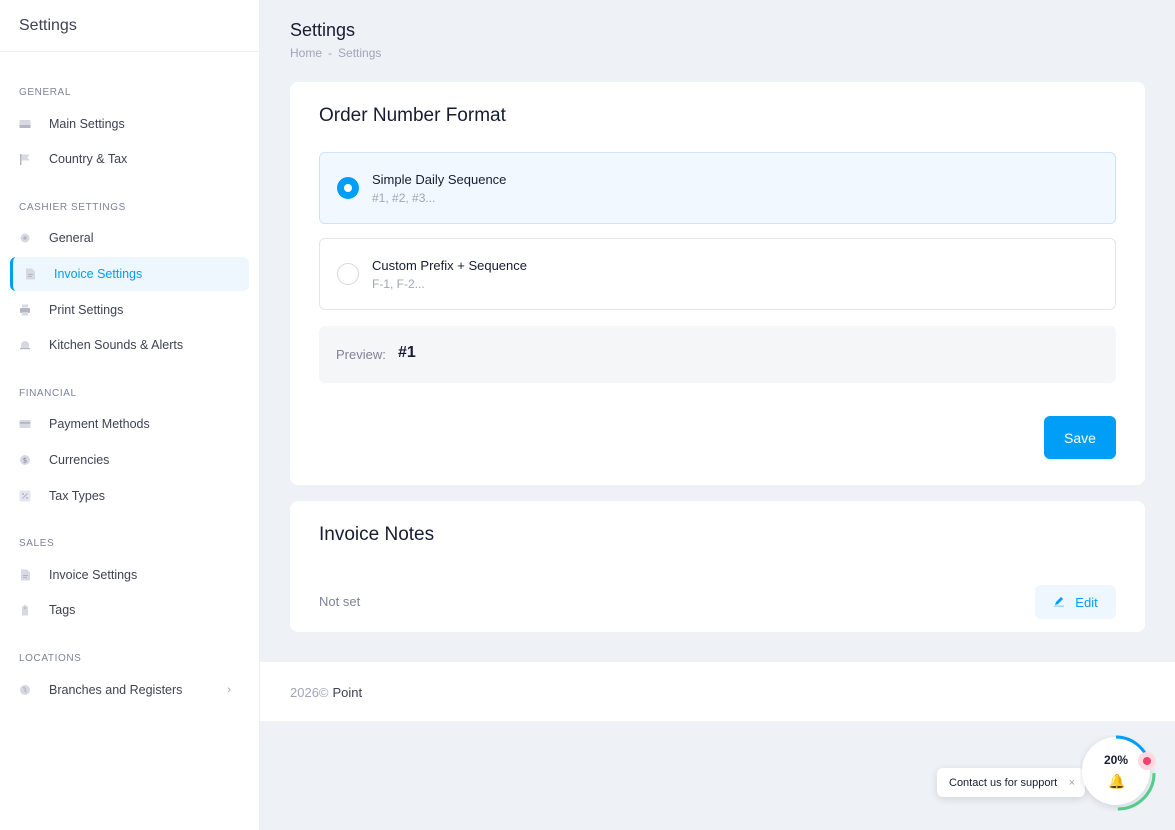  What do you see at coordinates (306, 53) in the screenshot?
I see `breadcrumb-home: Home` at bounding box center [306, 53].